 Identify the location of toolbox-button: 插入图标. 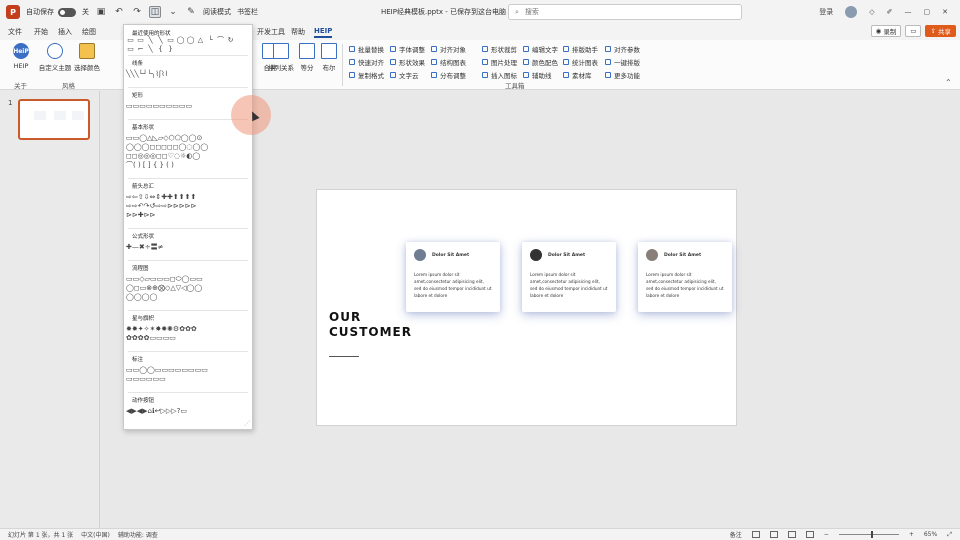
(499, 75).